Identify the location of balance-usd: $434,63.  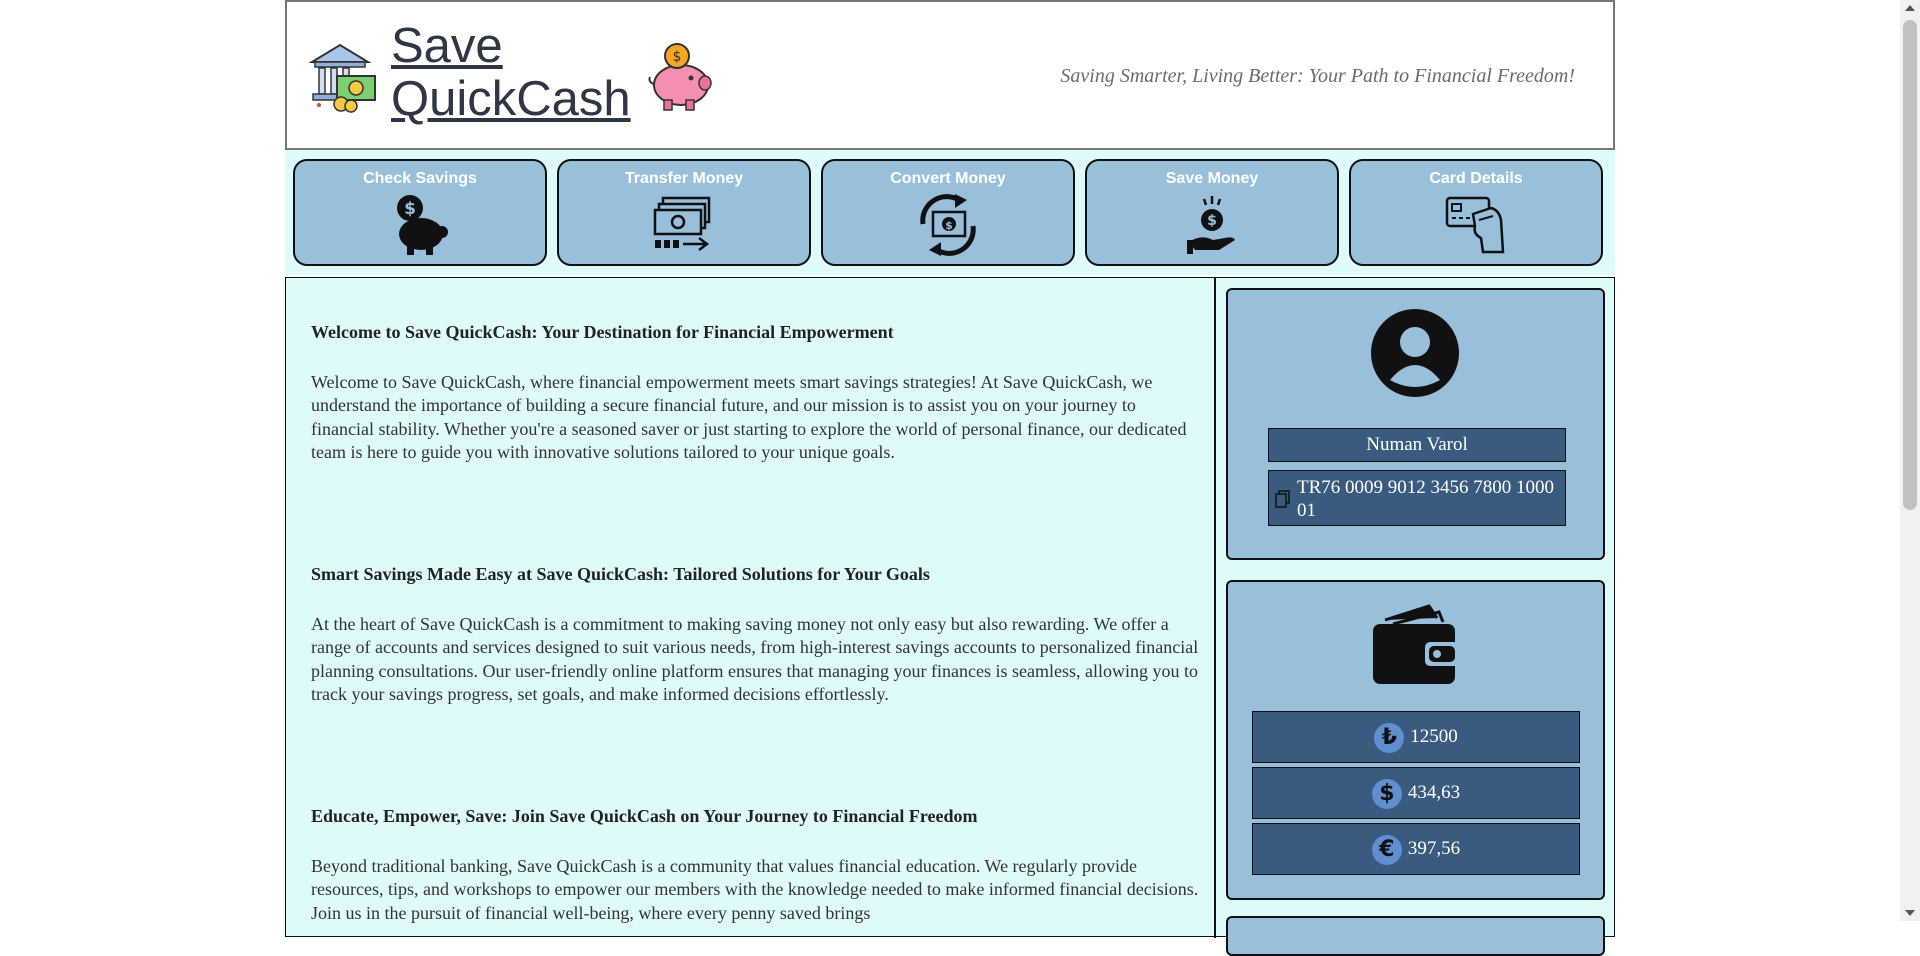
(1416, 793).